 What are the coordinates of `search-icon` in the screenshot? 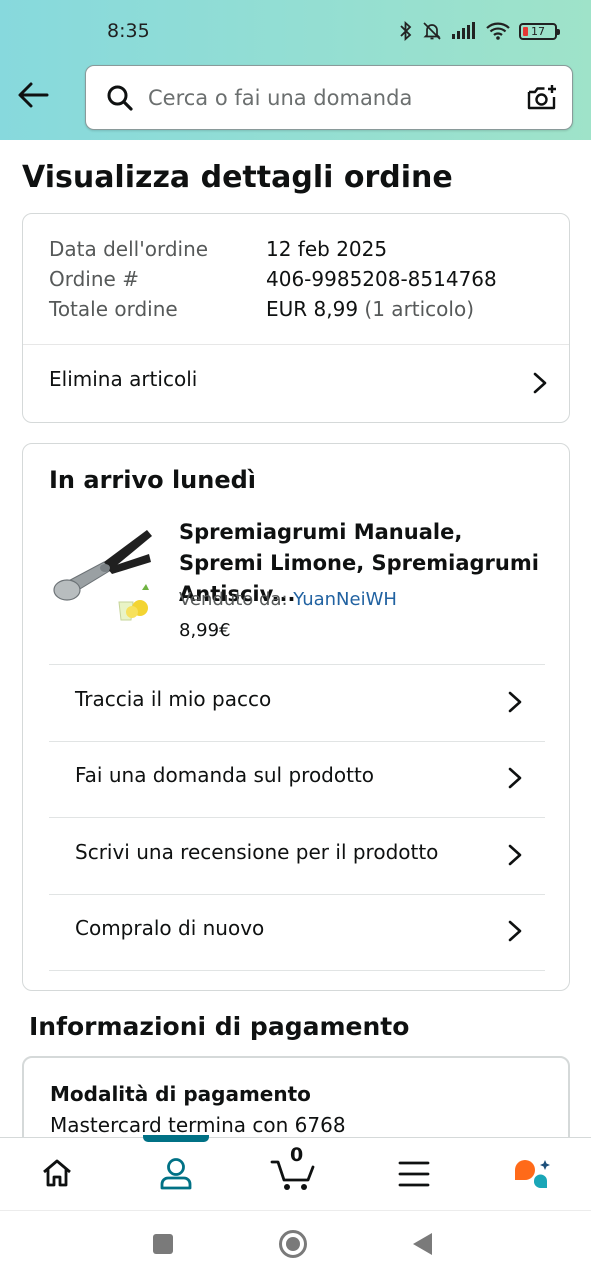 It's located at (120, 98).